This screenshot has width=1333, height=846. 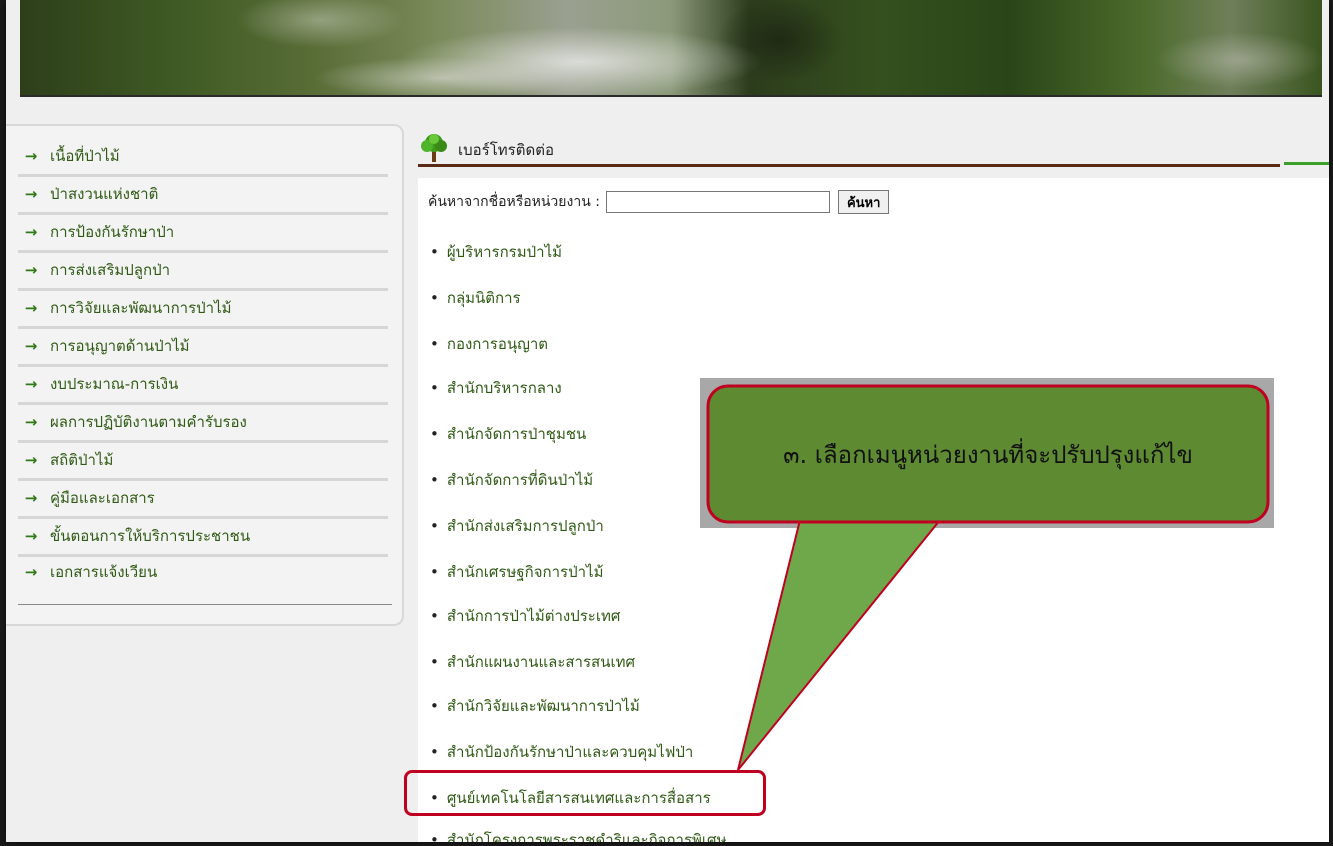 I want to click on section-header: เบอร์โทรติดต่อ, so click(x=870, y=148).